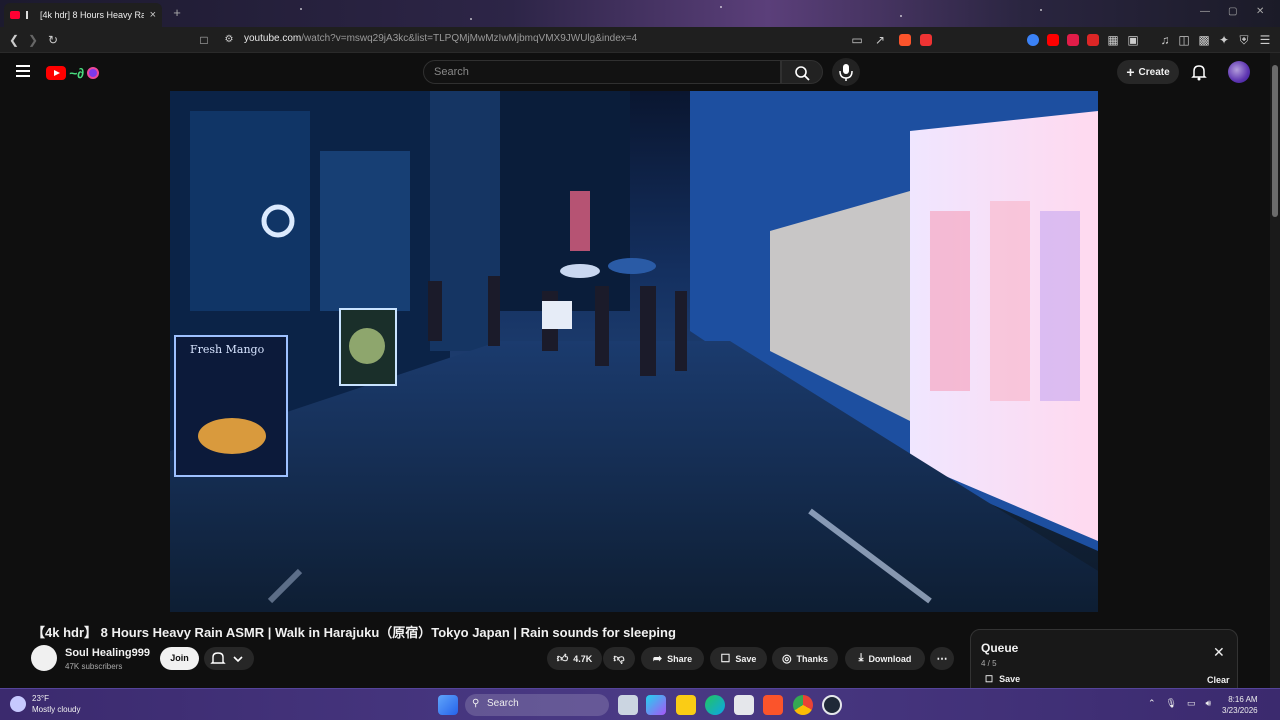 This screenshot has width=1280, height=720. I want to click on like-button: 👍︎ 4.7K, so click(574, 658).